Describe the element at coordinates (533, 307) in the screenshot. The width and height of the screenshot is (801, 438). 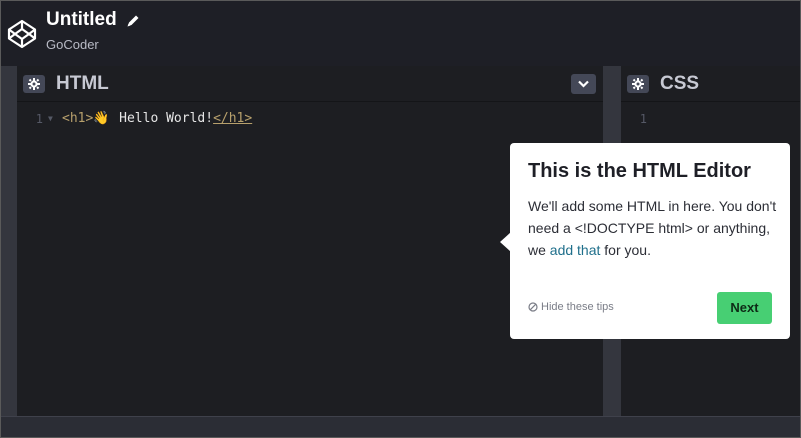
I see `cancel-circle-icon` at that location.